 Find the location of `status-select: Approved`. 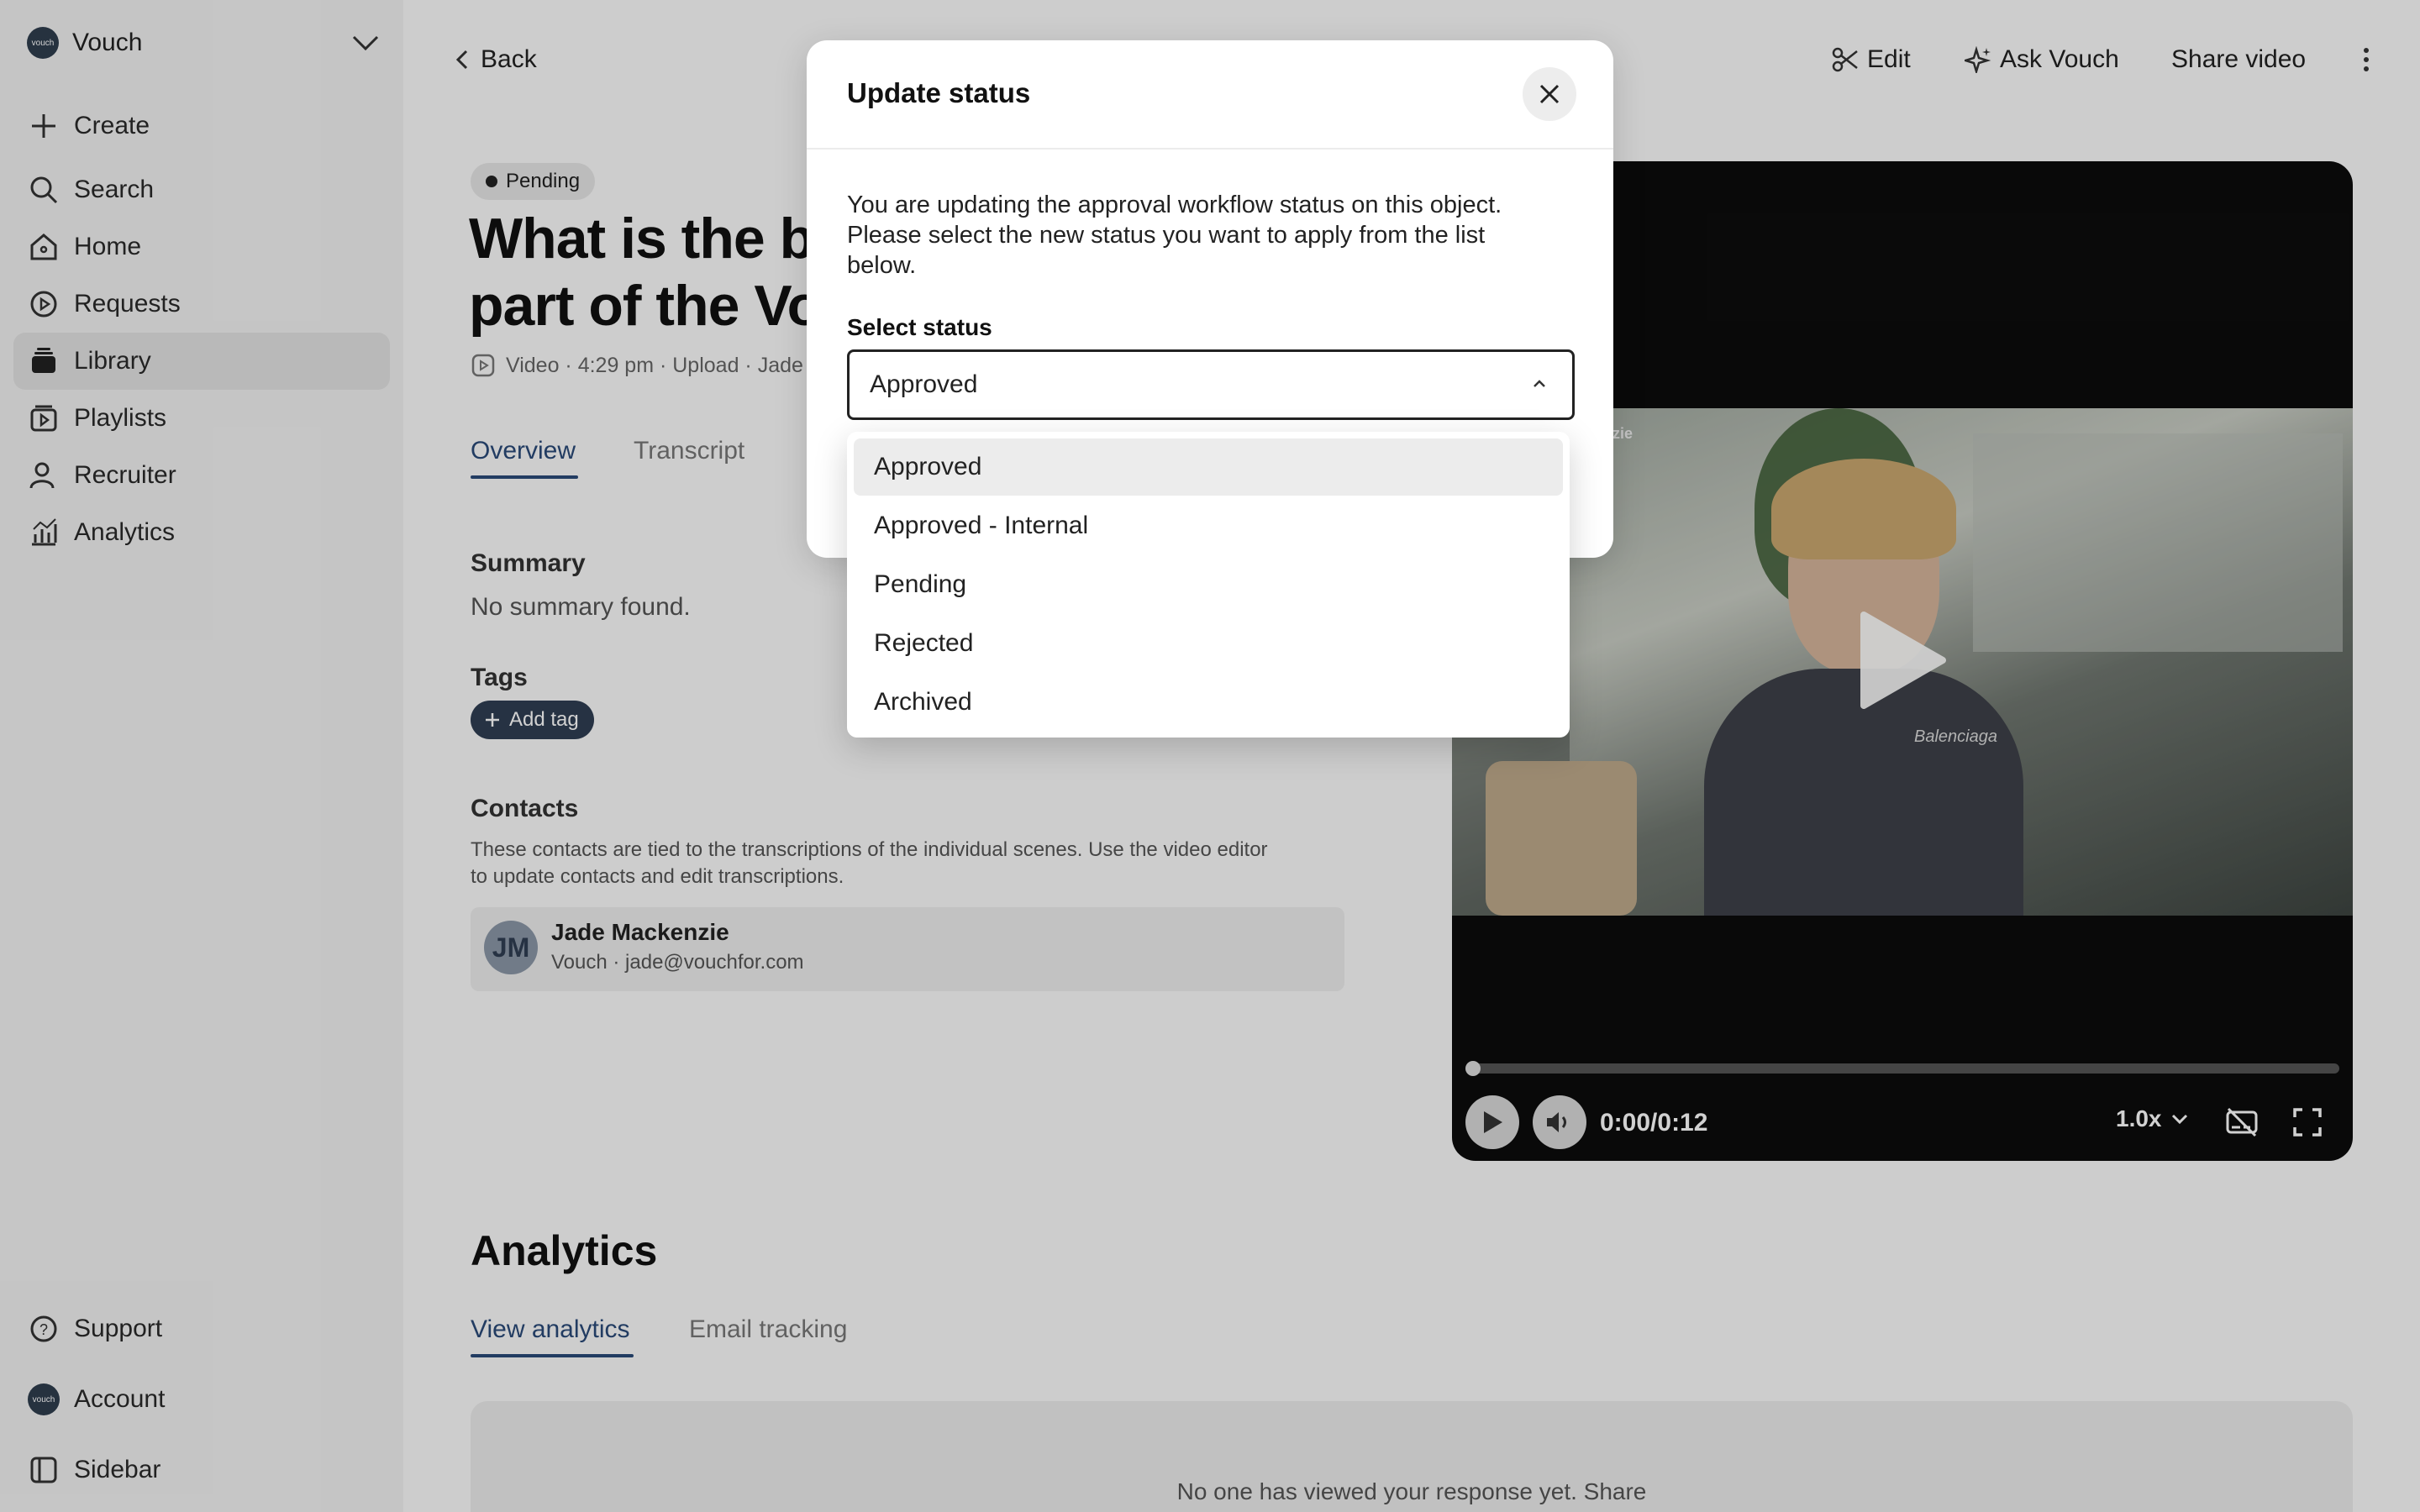

status-select: Approved is located at coordinates (1211, 384).